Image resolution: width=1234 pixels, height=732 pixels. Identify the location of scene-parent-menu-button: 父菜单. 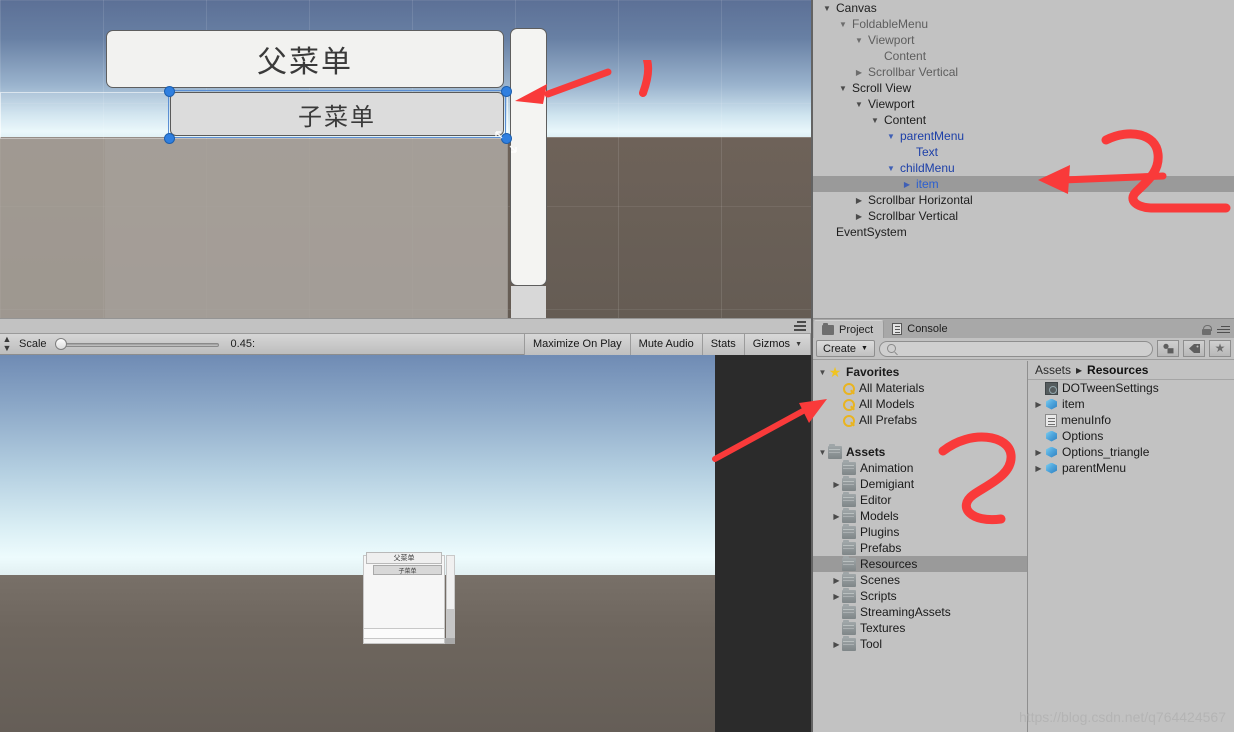
(305, 59).